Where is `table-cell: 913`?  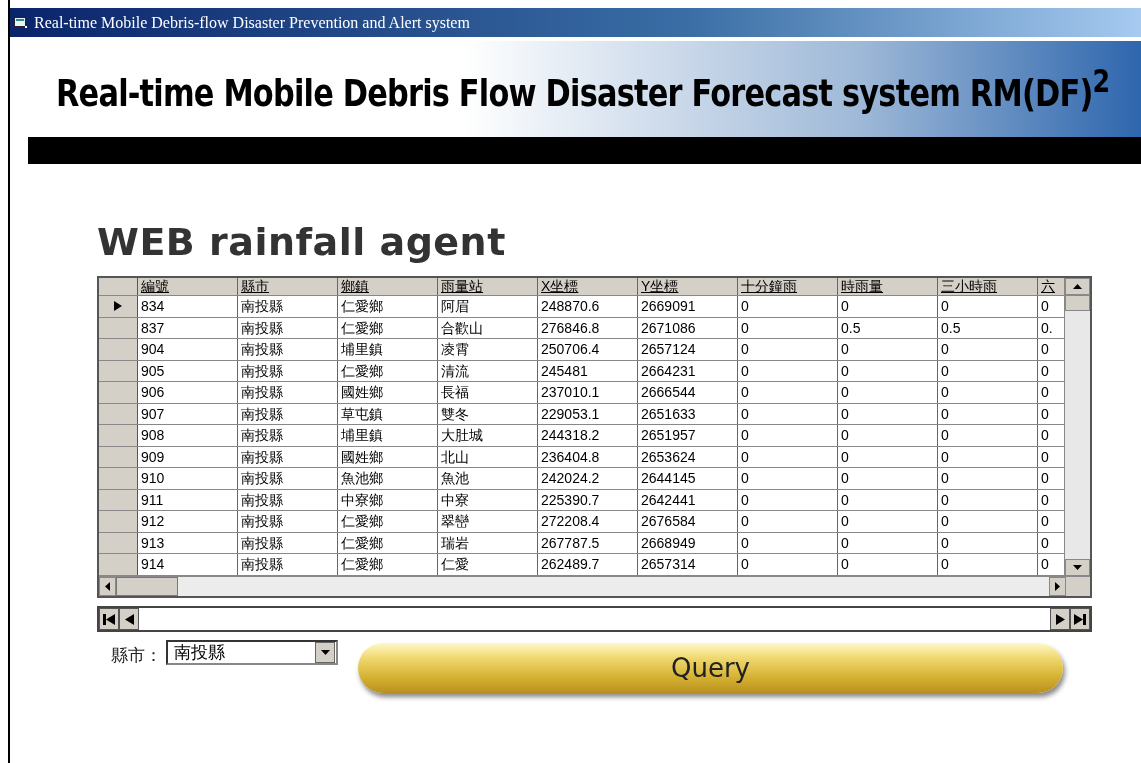 table-cell: 913 is located at coordinates (188, 542).